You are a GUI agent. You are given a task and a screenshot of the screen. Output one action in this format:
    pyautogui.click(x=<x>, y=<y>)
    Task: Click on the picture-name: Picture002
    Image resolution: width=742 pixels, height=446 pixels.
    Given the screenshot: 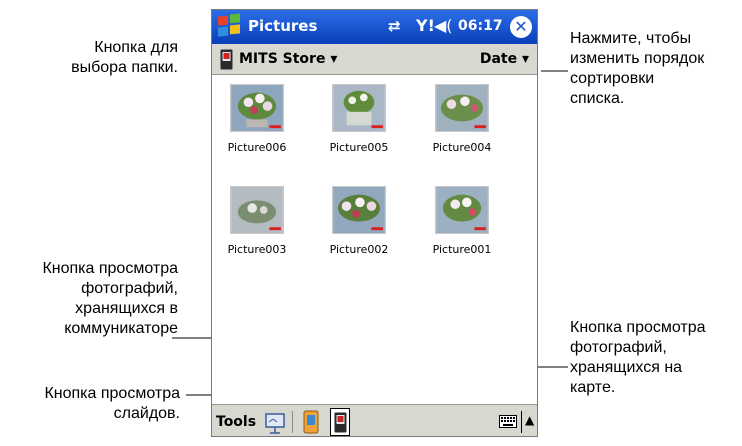 What is the action you would take?
    pyautogui.click(x=359, y=249)
    